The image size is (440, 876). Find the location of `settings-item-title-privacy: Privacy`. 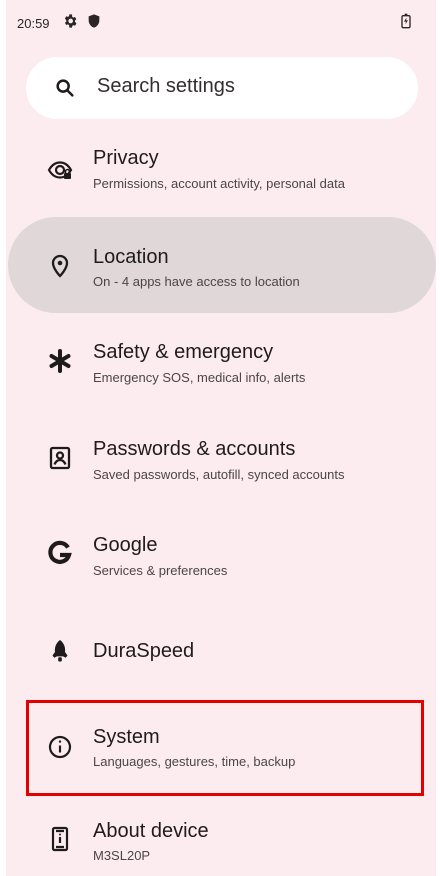

settings-item-title-privacy: Privacy is located at coordinates (126, 158).